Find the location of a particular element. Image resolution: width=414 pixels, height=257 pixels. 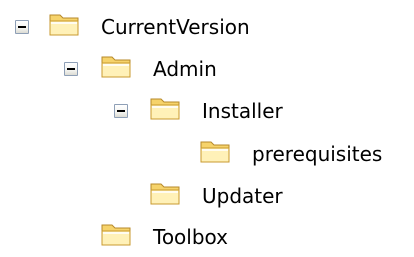

tree-item-label: Installer is located at coordinates (242, 111).